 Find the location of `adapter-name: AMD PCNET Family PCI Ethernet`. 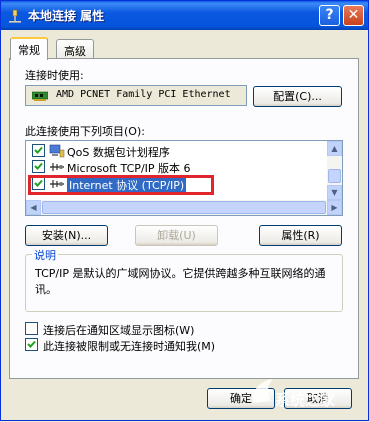

adapter-name: AMD PCNET Family PCI Ethernet is located at coordinates (143, 94).